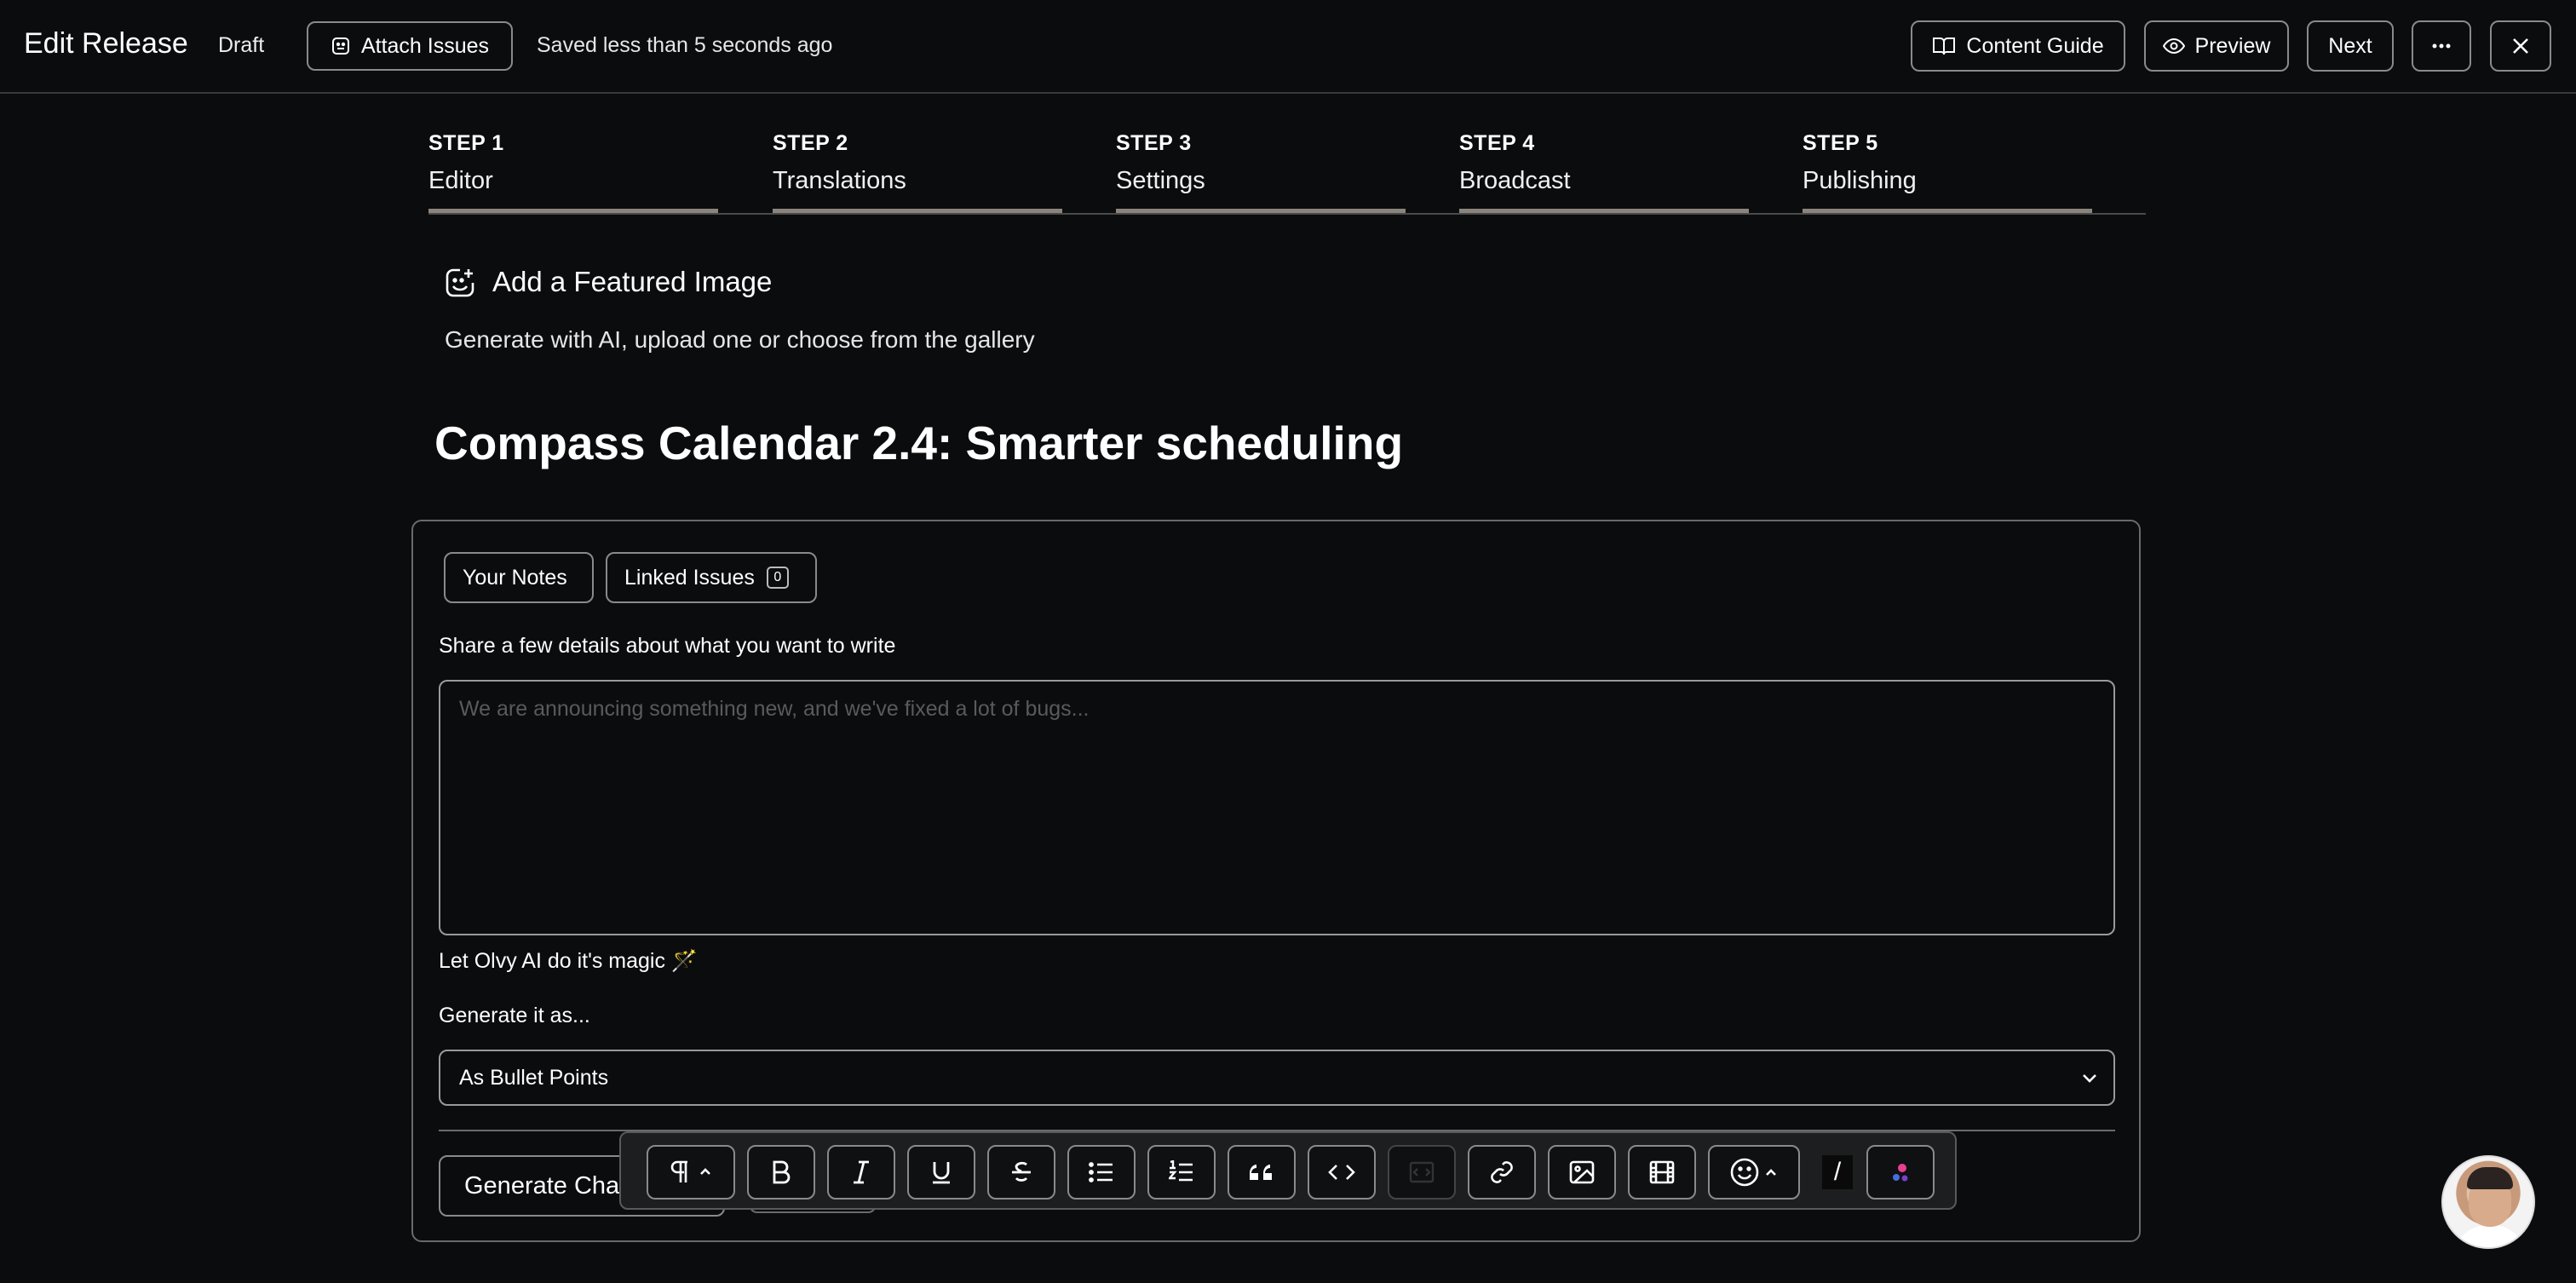 The width and height of the screenshot is (2576, 1283). I want to click on tab-your-notes: Your Notes, so click(519, 577).